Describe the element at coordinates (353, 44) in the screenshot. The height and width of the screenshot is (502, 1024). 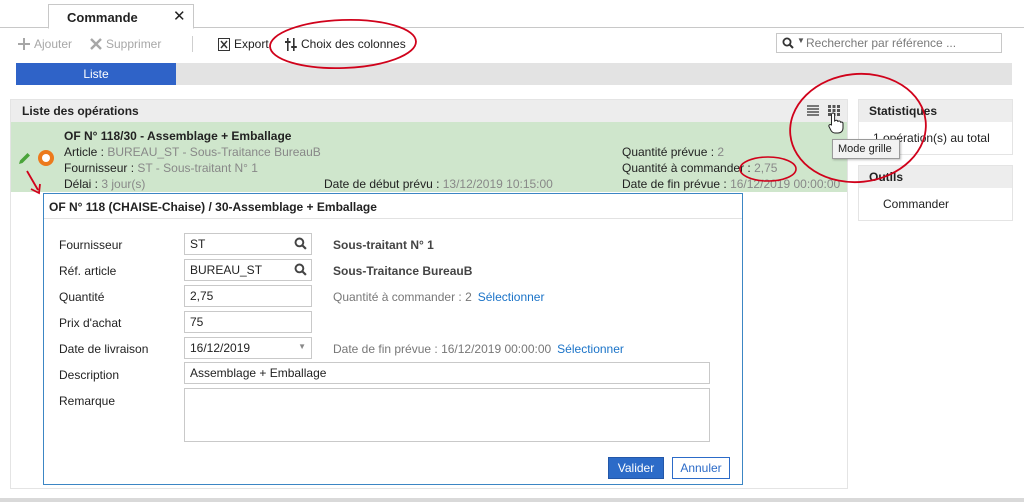
I see `columns-label: Choix des colonnes` at that location.